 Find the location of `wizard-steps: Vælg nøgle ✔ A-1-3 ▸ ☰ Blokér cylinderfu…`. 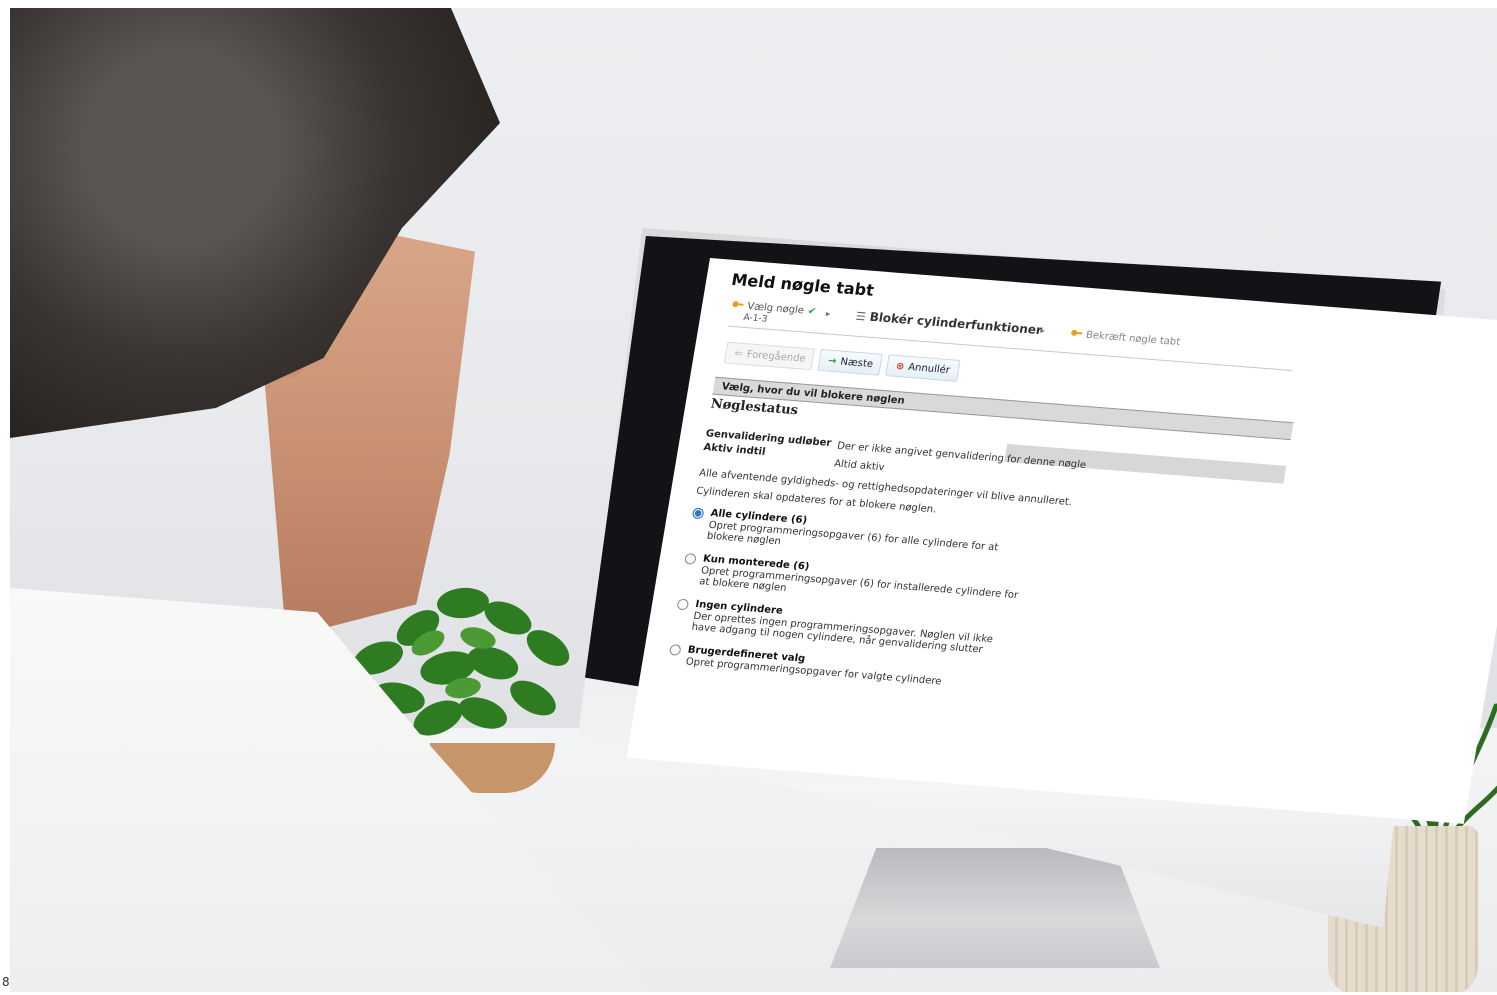

wizard-steps: Vælg nøgle ✔ A-1-3 ▸ ☰ Blokér cylinderfu… is located at coordinates (1012, 334).